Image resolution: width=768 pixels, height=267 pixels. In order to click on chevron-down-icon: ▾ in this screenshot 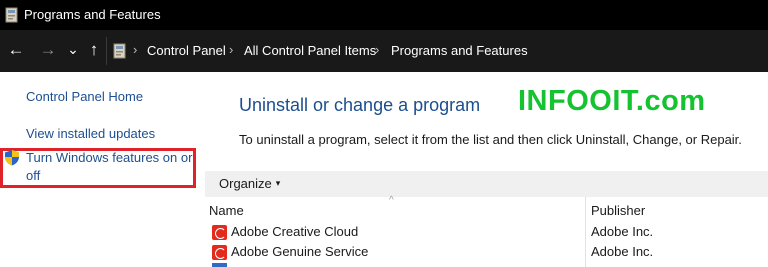, I will do `click(278, 183)`.